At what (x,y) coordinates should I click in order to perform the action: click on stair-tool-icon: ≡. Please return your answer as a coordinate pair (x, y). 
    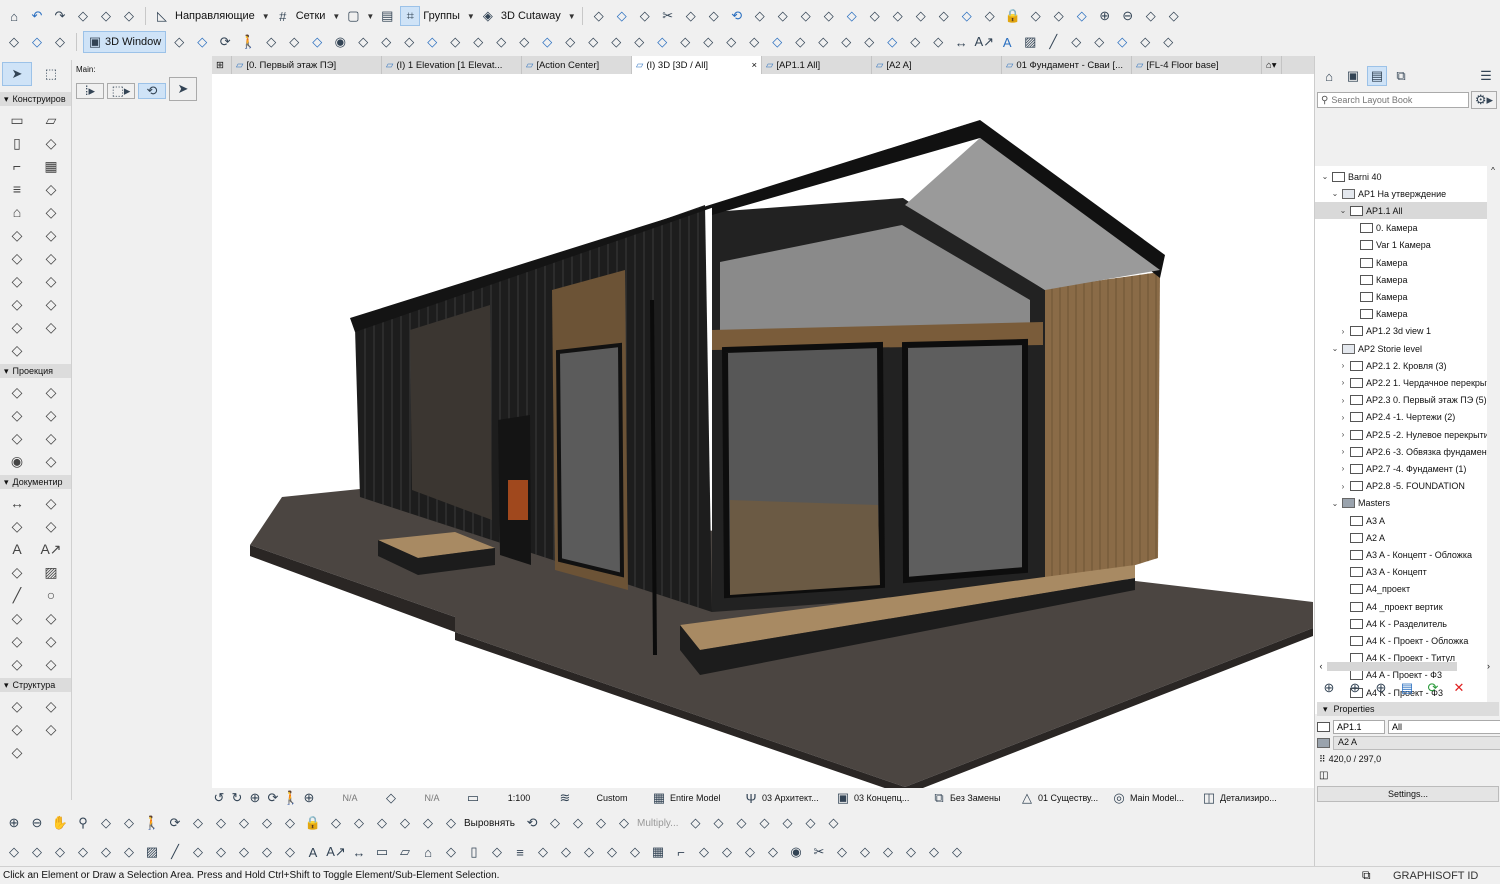
    Looking at the image, I should click on (17, 189).